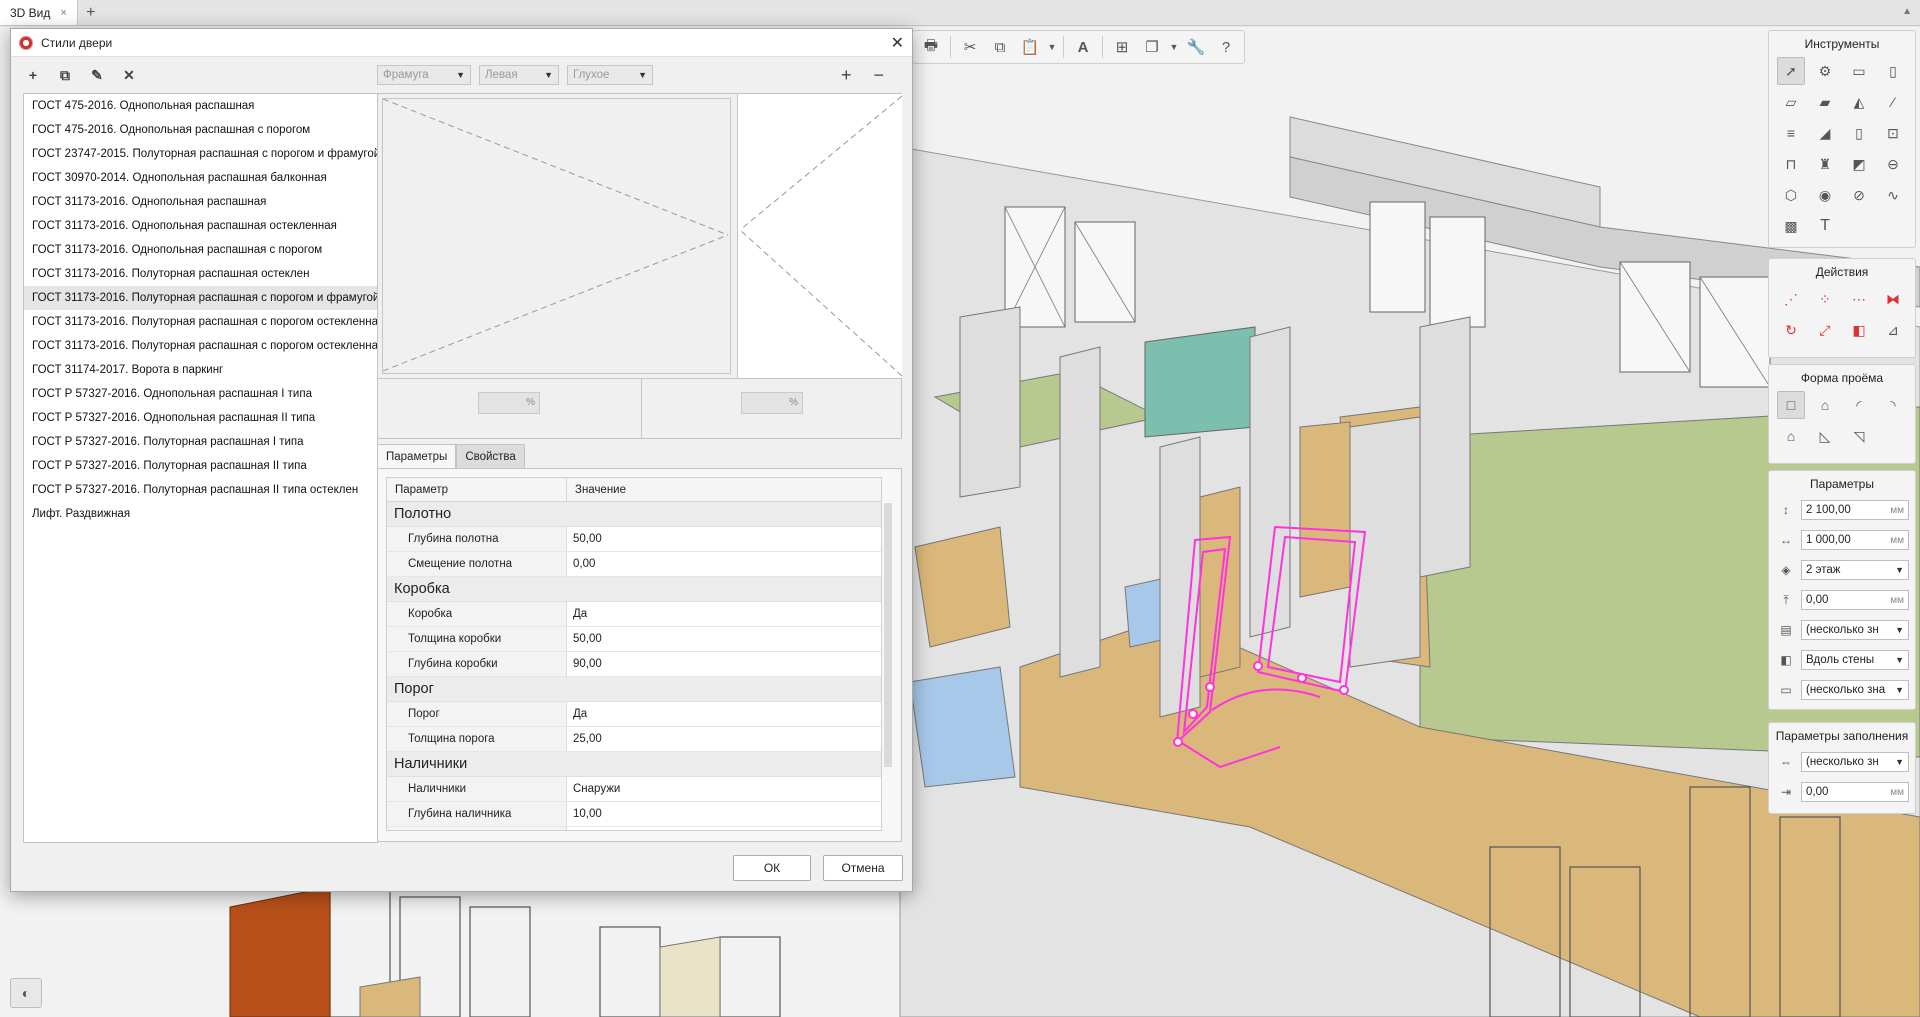 Image resolution: width=1920 pixels, height=1017 pixels. What do you see at coordinates (65, 75) in the screenshot?
I see `duplicate-style-button: ⧉` at bounding box center [65, 75].